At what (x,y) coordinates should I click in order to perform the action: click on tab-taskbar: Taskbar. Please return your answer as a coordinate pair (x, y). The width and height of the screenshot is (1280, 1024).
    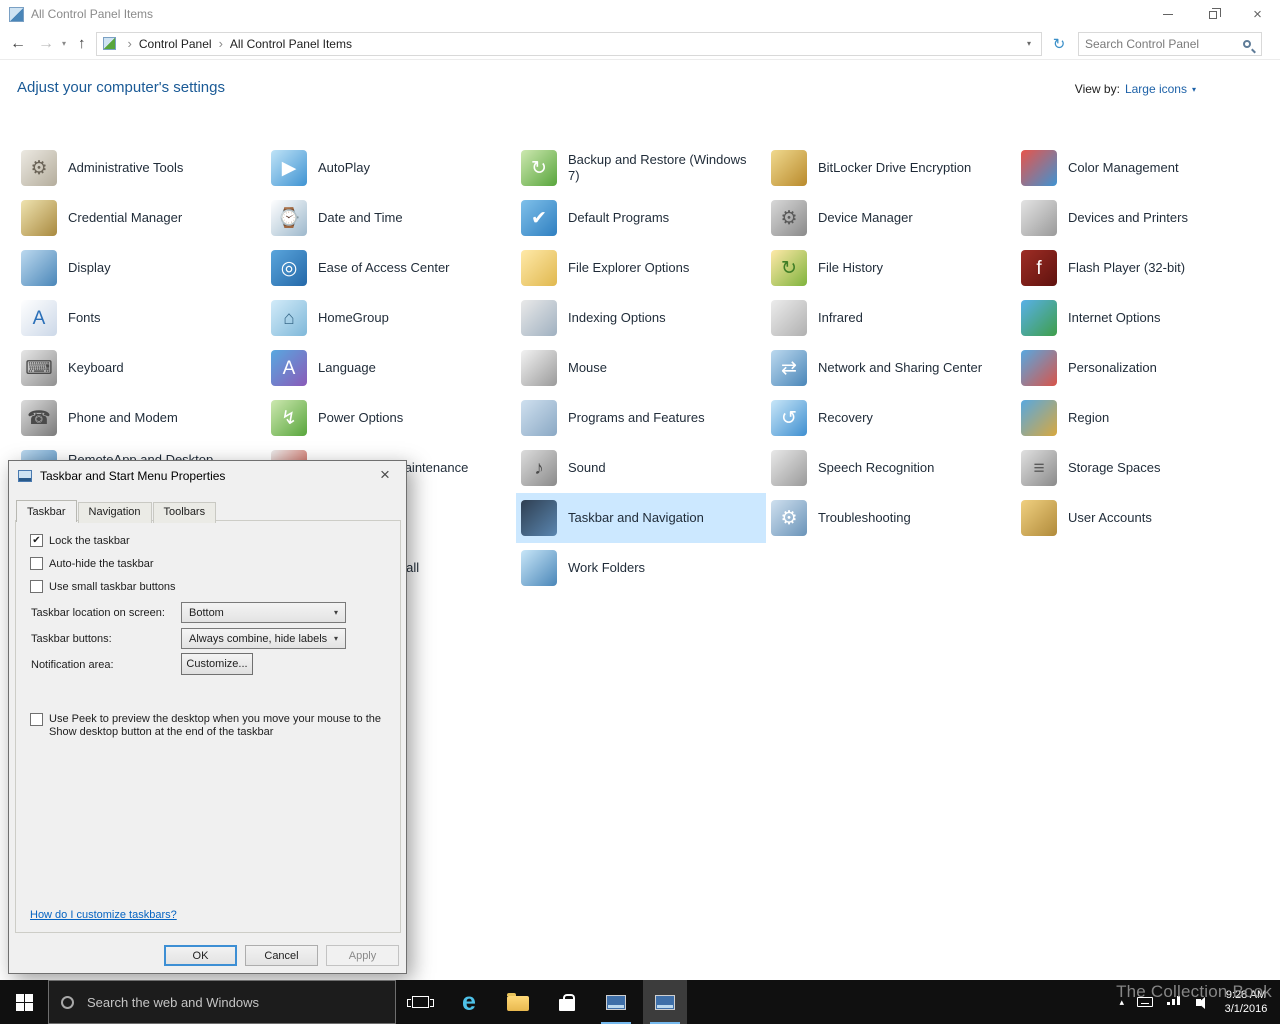
    Looking at the image, I should click on (46, 511).